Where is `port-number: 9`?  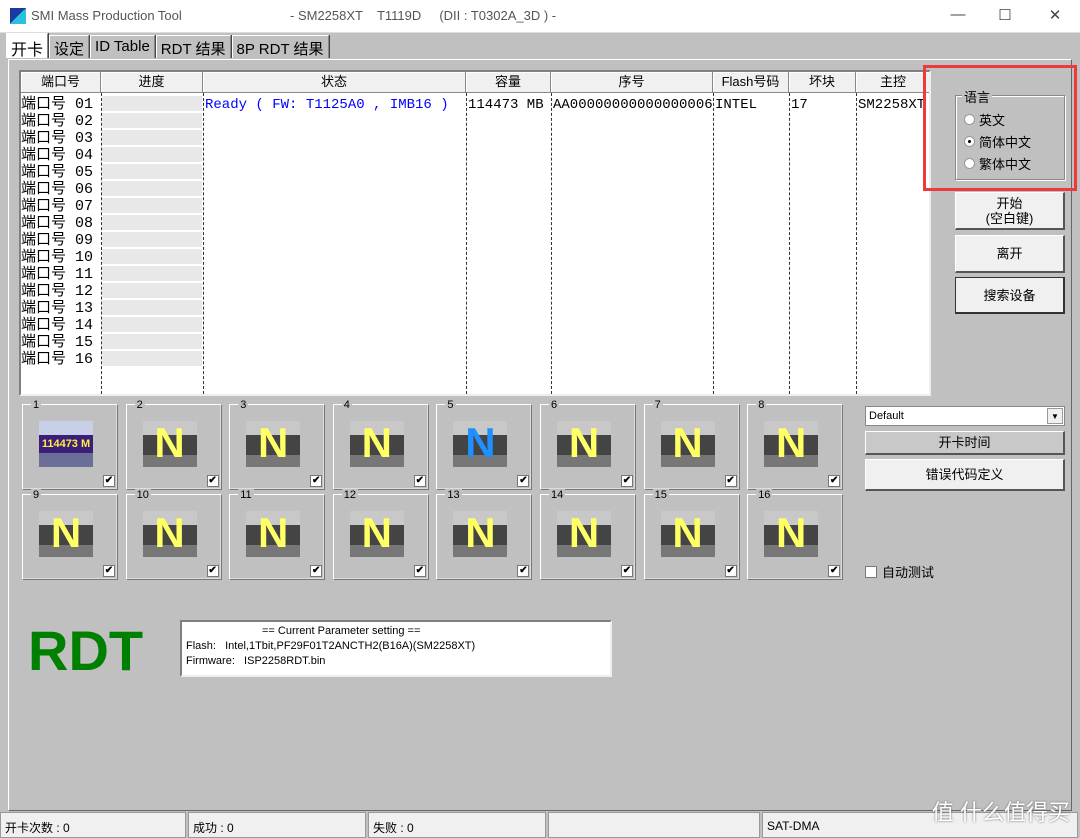 port-number: 9 is located at coordinates (36, 495).